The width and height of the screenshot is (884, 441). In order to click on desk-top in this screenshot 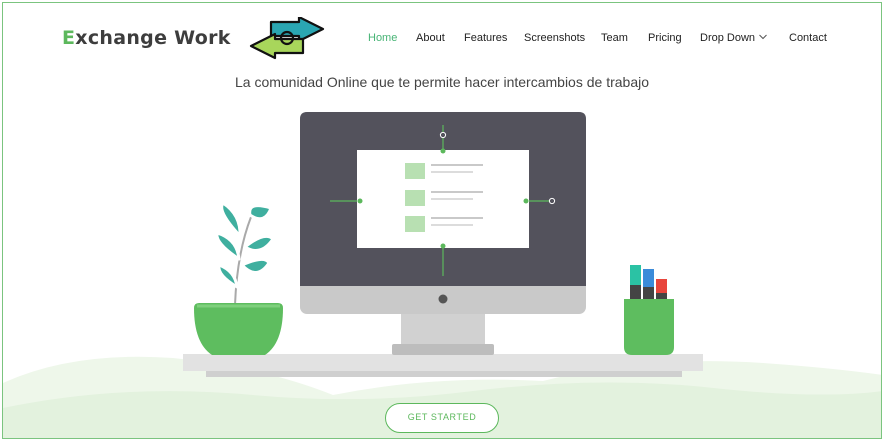, I will do `click(443, 362)`.